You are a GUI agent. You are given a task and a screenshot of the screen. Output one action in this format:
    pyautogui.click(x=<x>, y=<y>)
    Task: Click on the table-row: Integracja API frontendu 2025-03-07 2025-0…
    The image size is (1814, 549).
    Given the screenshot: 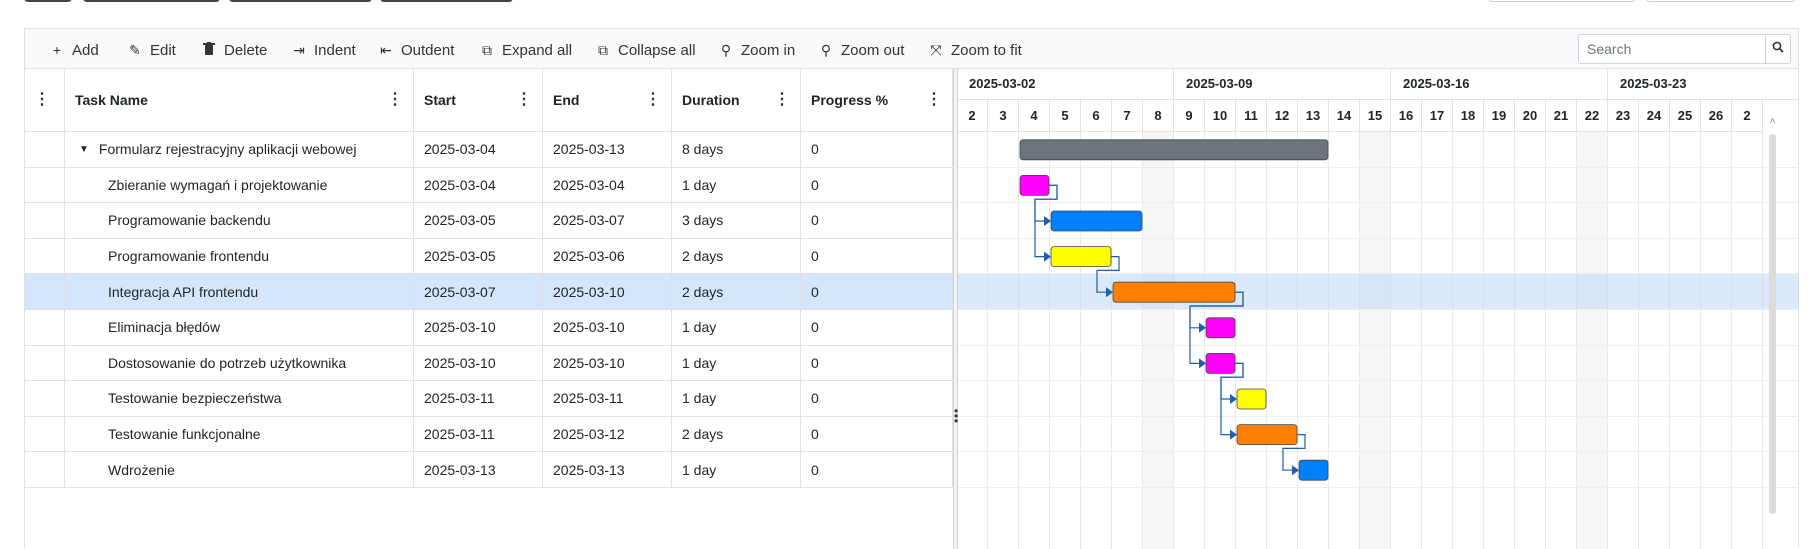 What is the action you would take?
    pyautogui.click(x=489, y=292)
    